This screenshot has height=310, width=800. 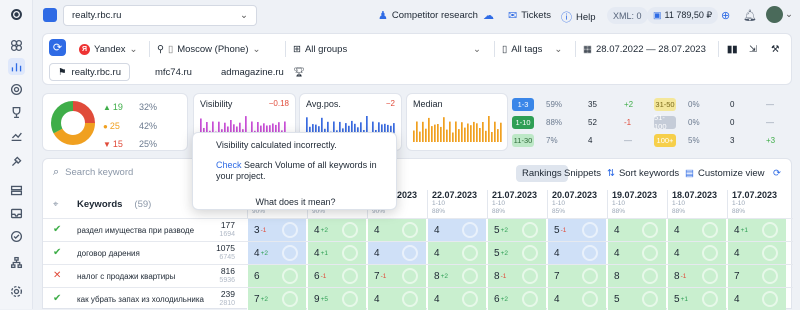 I want to click on project-select: realty.rbc.ru ⌄, so click(x=160, y=15).